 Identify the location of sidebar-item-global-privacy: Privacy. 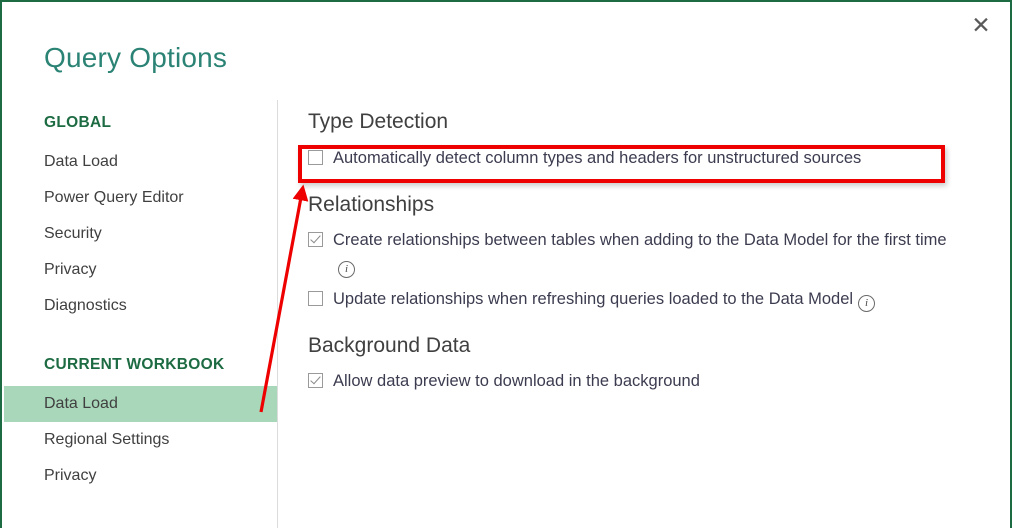
(140, 270).